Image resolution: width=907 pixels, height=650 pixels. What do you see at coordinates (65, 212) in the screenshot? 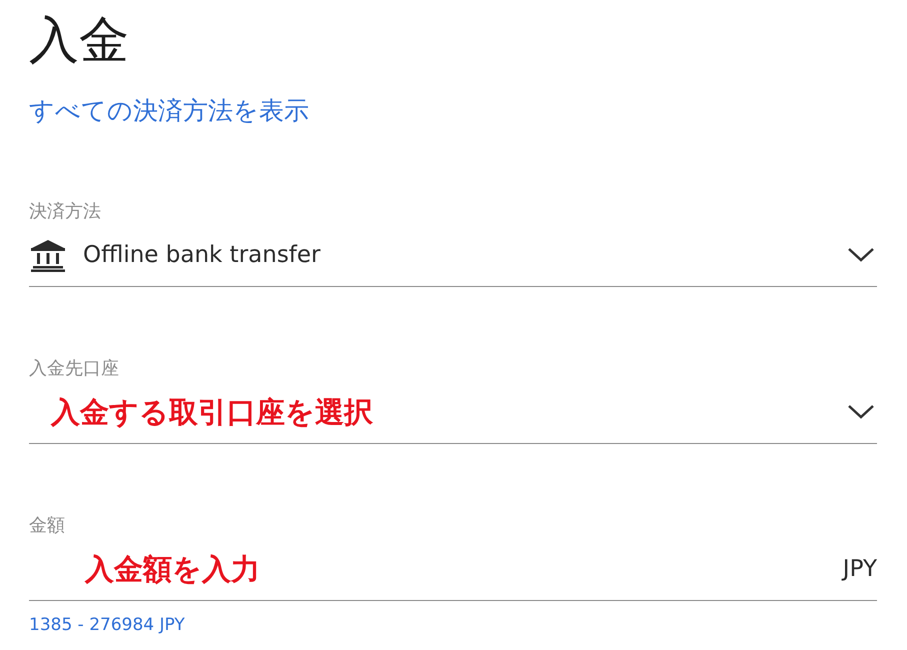
I see `field-label: 決済方法` at bounding box center [65, 212].